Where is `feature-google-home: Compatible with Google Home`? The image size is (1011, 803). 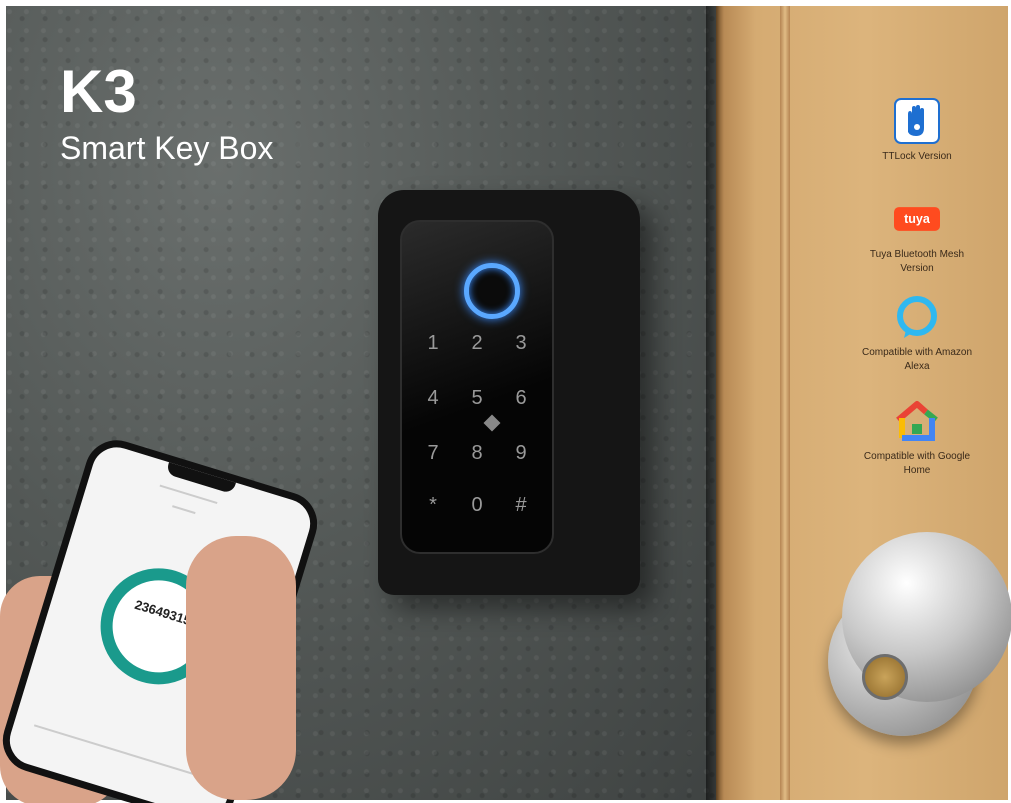
feature-google-home: Compatible with Google Home is located at coordinates (917, 438).